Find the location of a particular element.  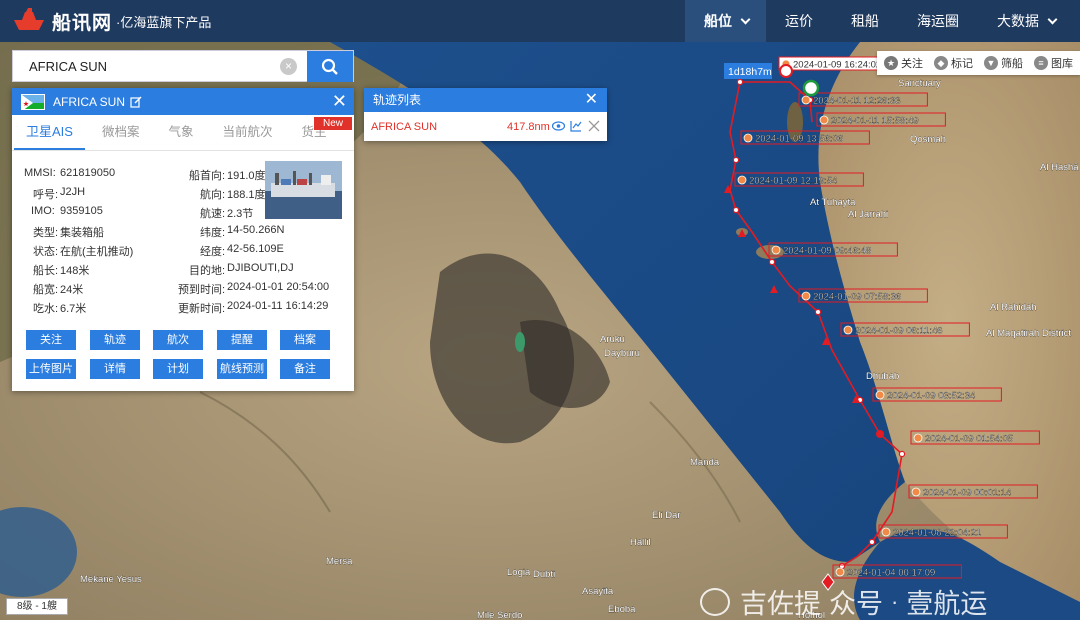

route-forecast-button: 航线预测 is located at coordinates (242, 369).